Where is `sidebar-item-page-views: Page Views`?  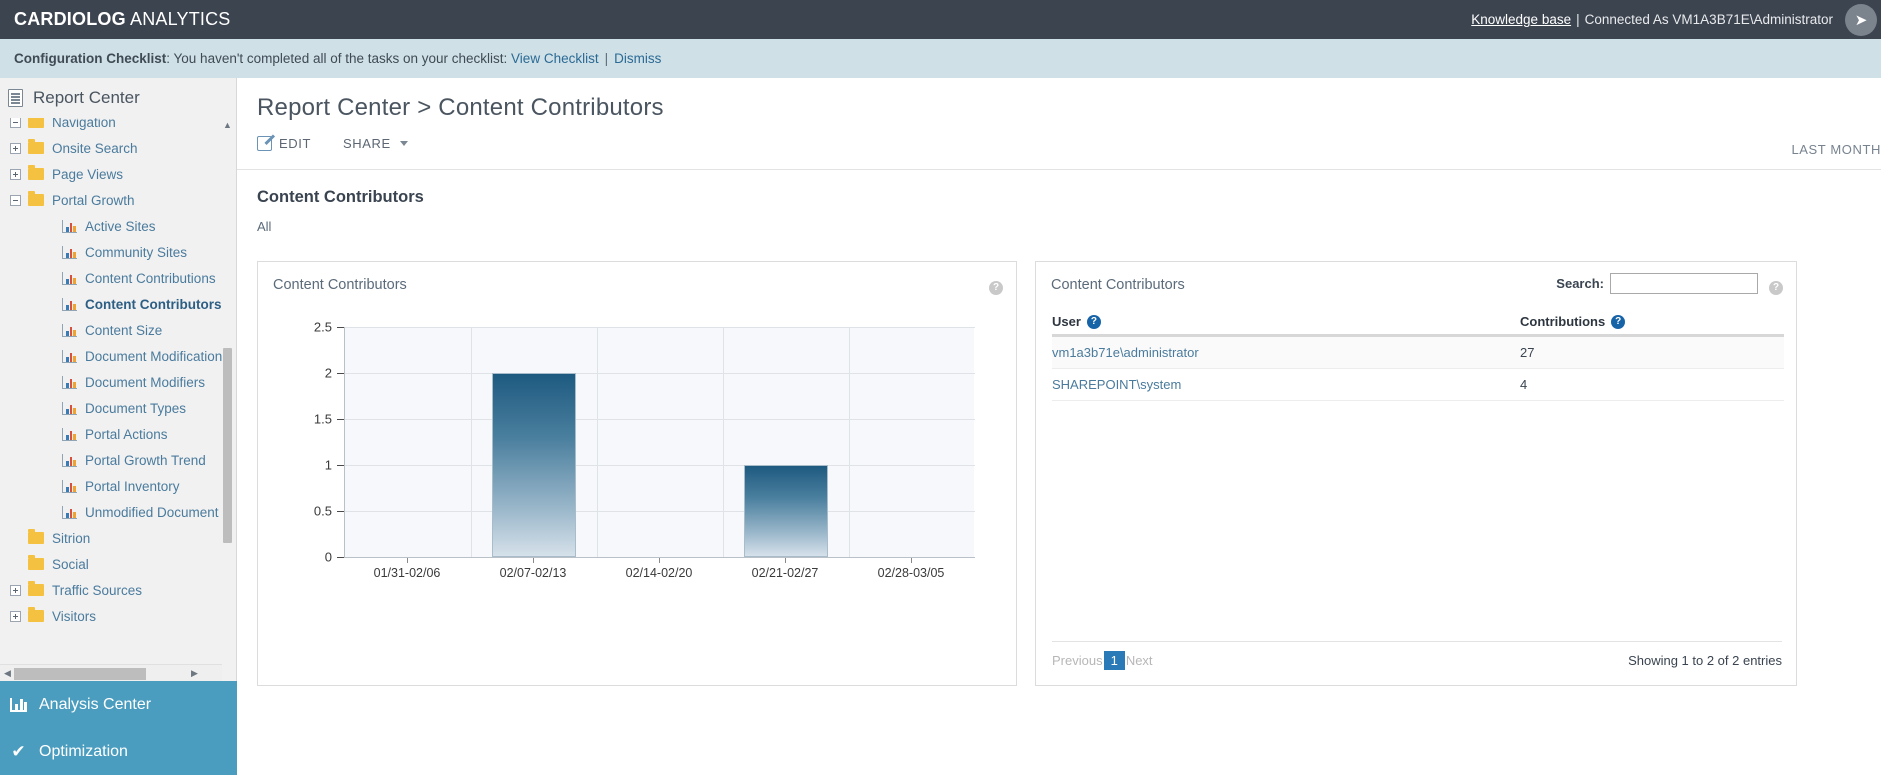
sidebar-item-page-views: Page Views is located at coordinates (113, 174).